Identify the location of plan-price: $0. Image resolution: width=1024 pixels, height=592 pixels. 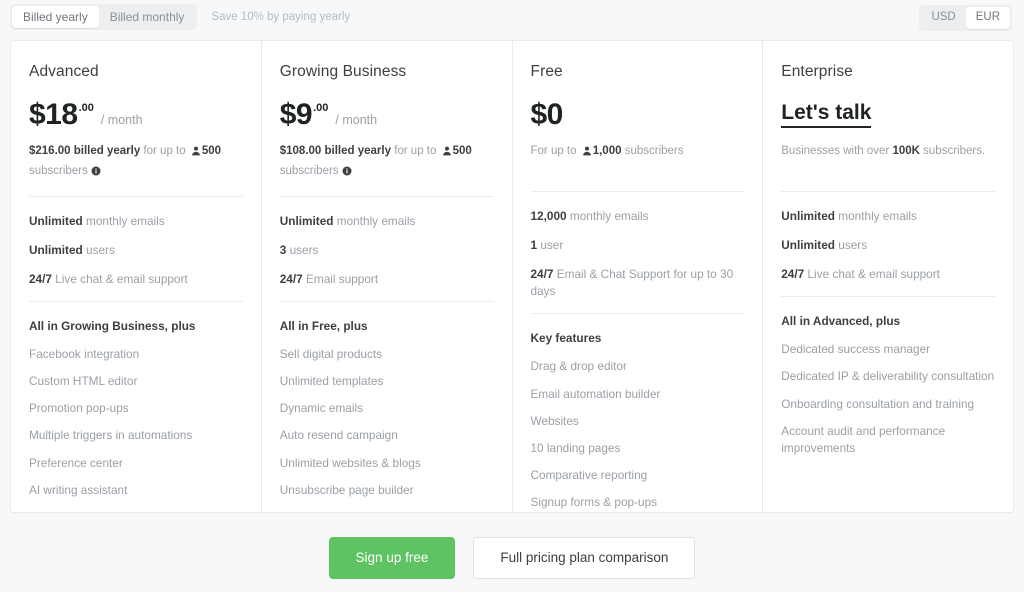
(638, 116).